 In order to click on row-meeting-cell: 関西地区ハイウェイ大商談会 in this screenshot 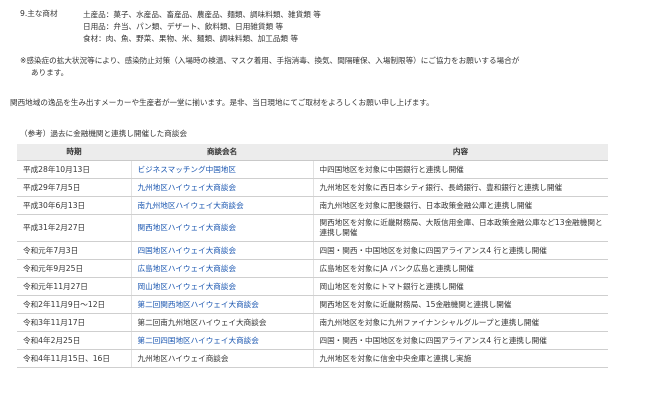, I will do `click(222, 228)`.